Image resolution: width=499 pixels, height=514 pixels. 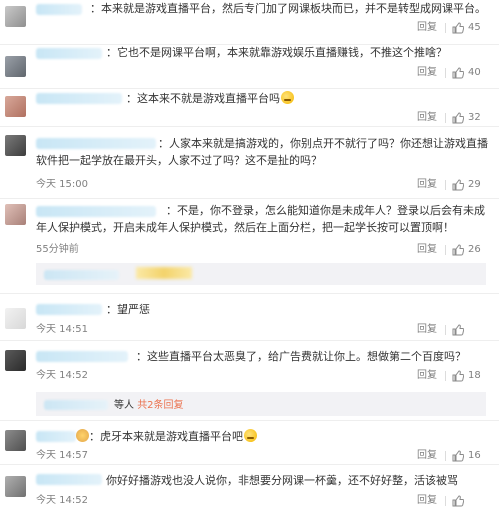 What do you see at coordinates (474, 184) in the screenshot?
I see `like-count: 29` at bounding box center [474, 184].